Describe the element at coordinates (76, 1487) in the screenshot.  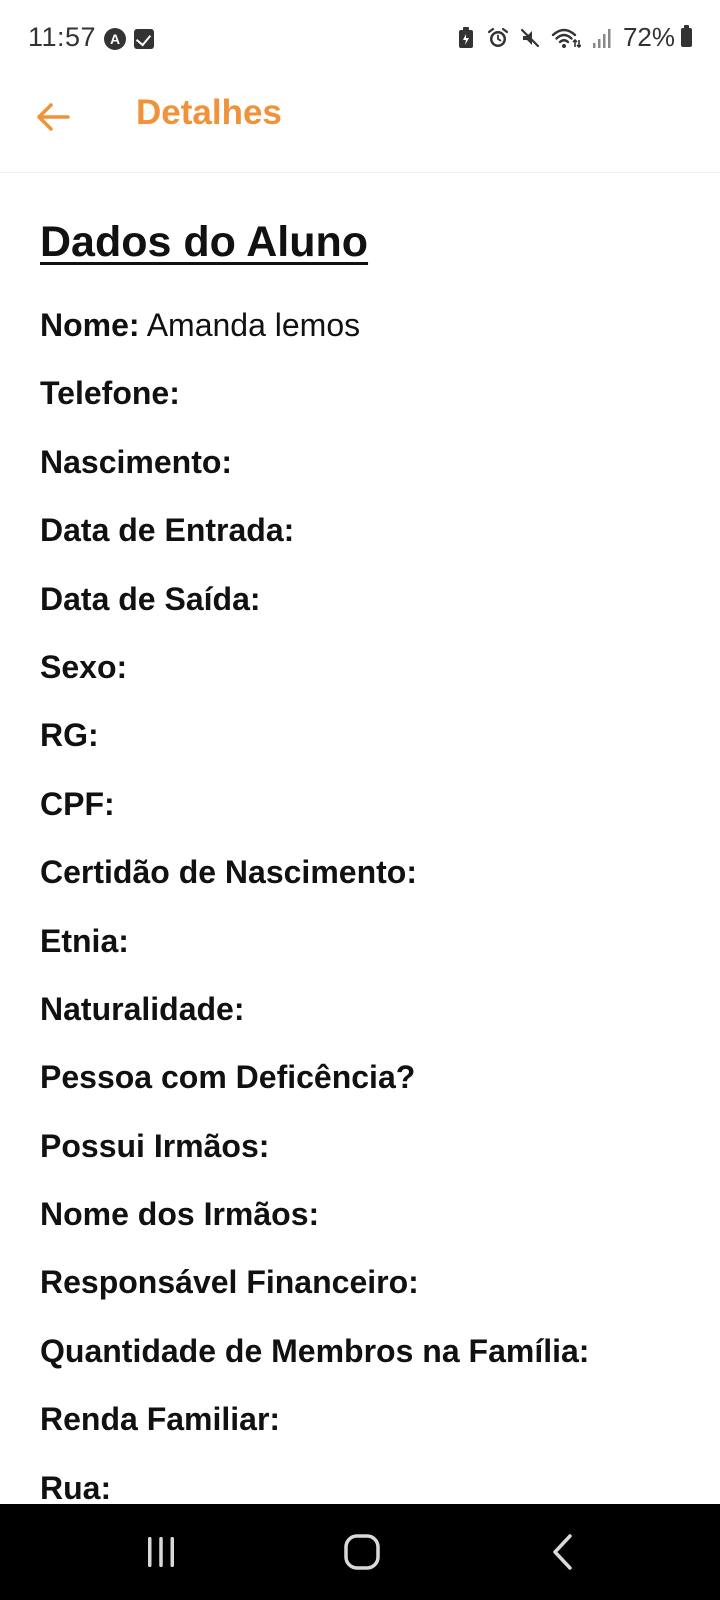
I see `field-label: Rua:` at that location.